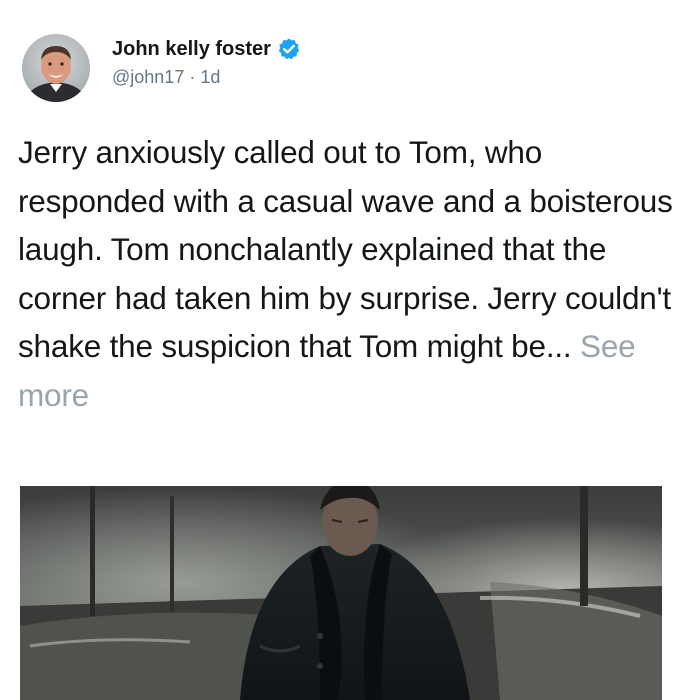  I want to click on author-handle-row: @john17 · 1d, so click(206, 77).